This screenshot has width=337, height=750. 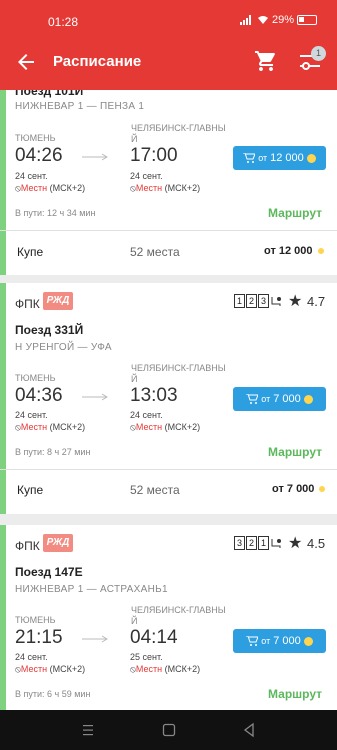 What do you see at coordinates (316, 543) in the screenshot?
I see `rating-value: 4.5` at bounding box center [316, 543].